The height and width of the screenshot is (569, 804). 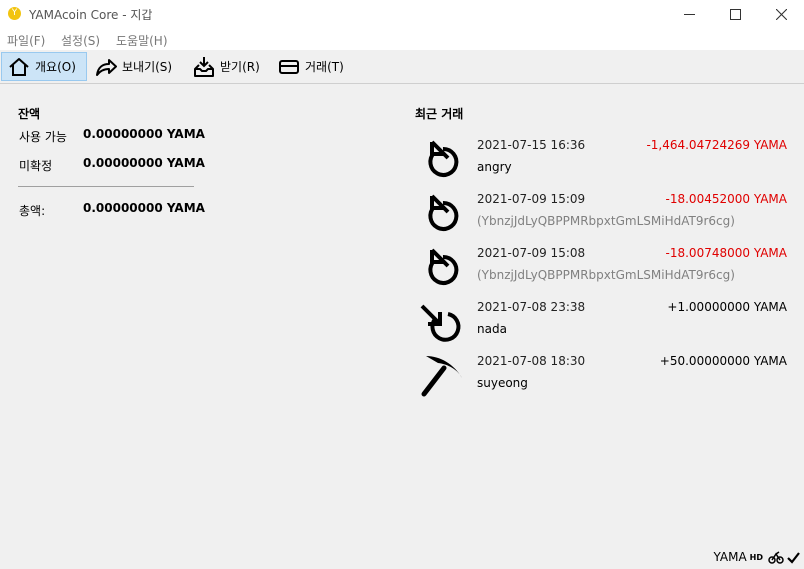 I want to click on balances-title: 잔액, so click(x=29, y=114).